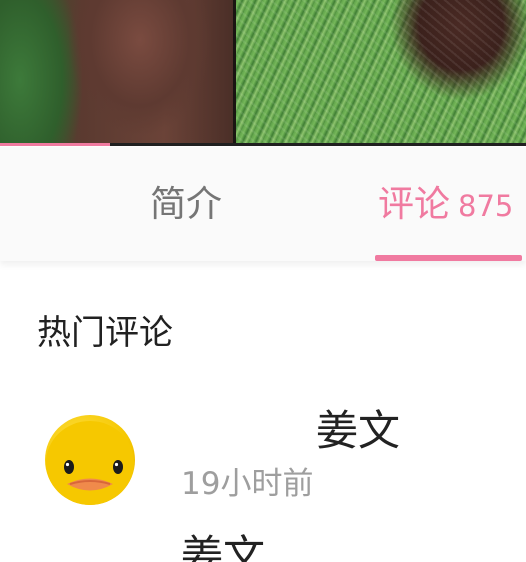  I want to click on duck-face-icon, so click(90, 463).